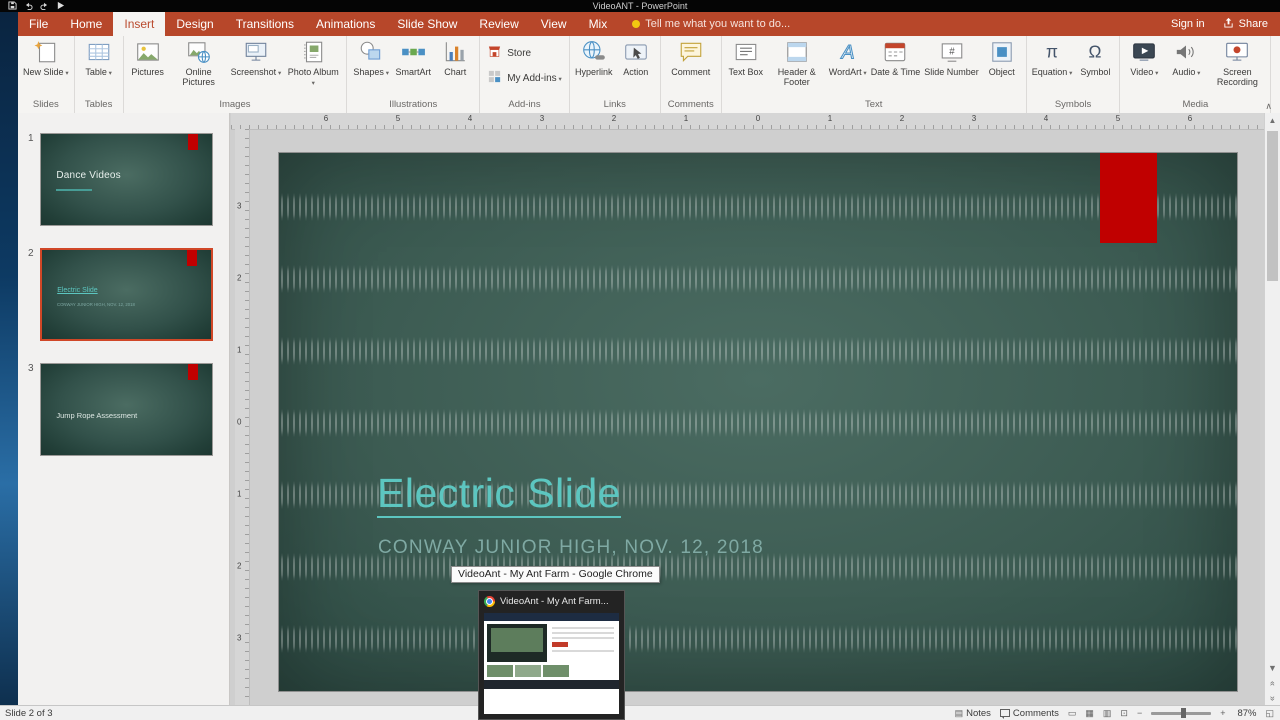 Image resolution: width=1280 pixels, height=720 pixels. What do you see at coordinates (973, 713) in the screenshot?
I see `notes-button: ▤ Notes` at bounding box center [973, 713].